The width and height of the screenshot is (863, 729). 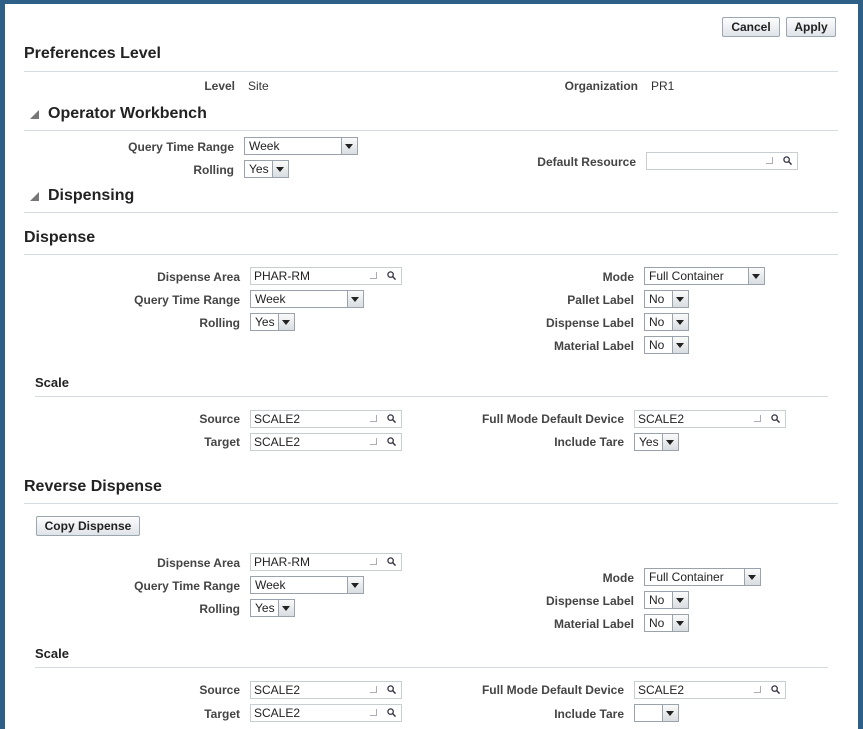 What do you see at coordinates (722, 161) in the screenshot?
I see `default-resource-input` at bounding box center [722, 161].